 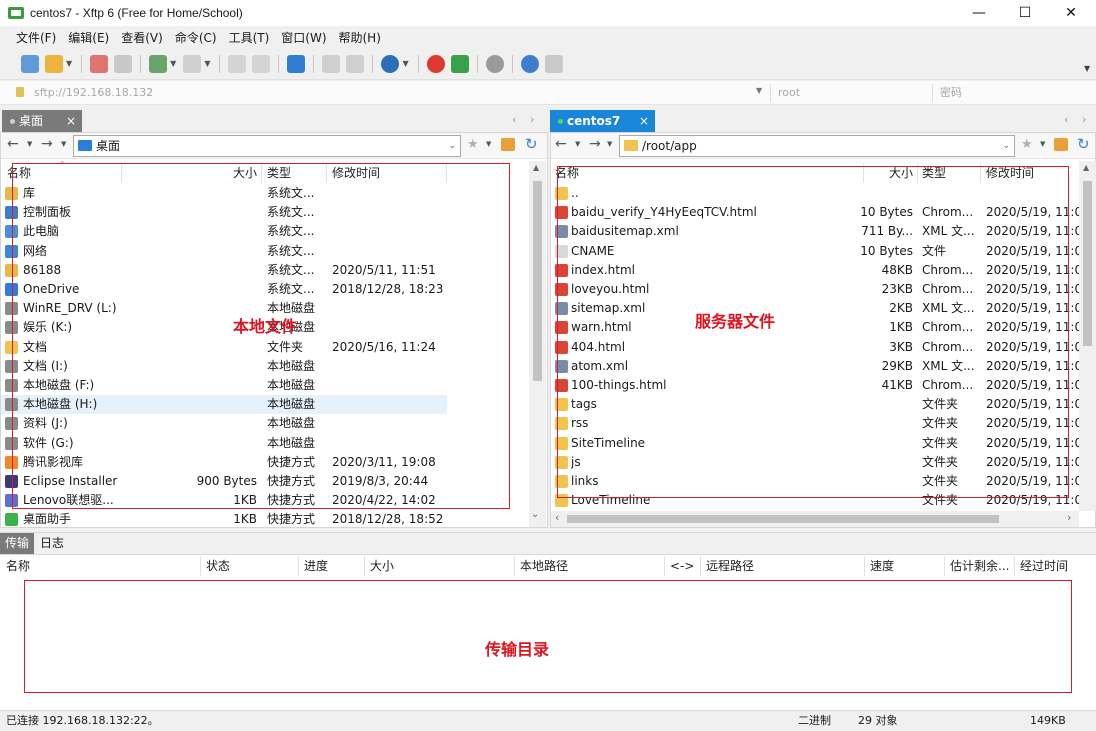 I want to click on remote-scroll-thumb, so click(x=1087, y=263).